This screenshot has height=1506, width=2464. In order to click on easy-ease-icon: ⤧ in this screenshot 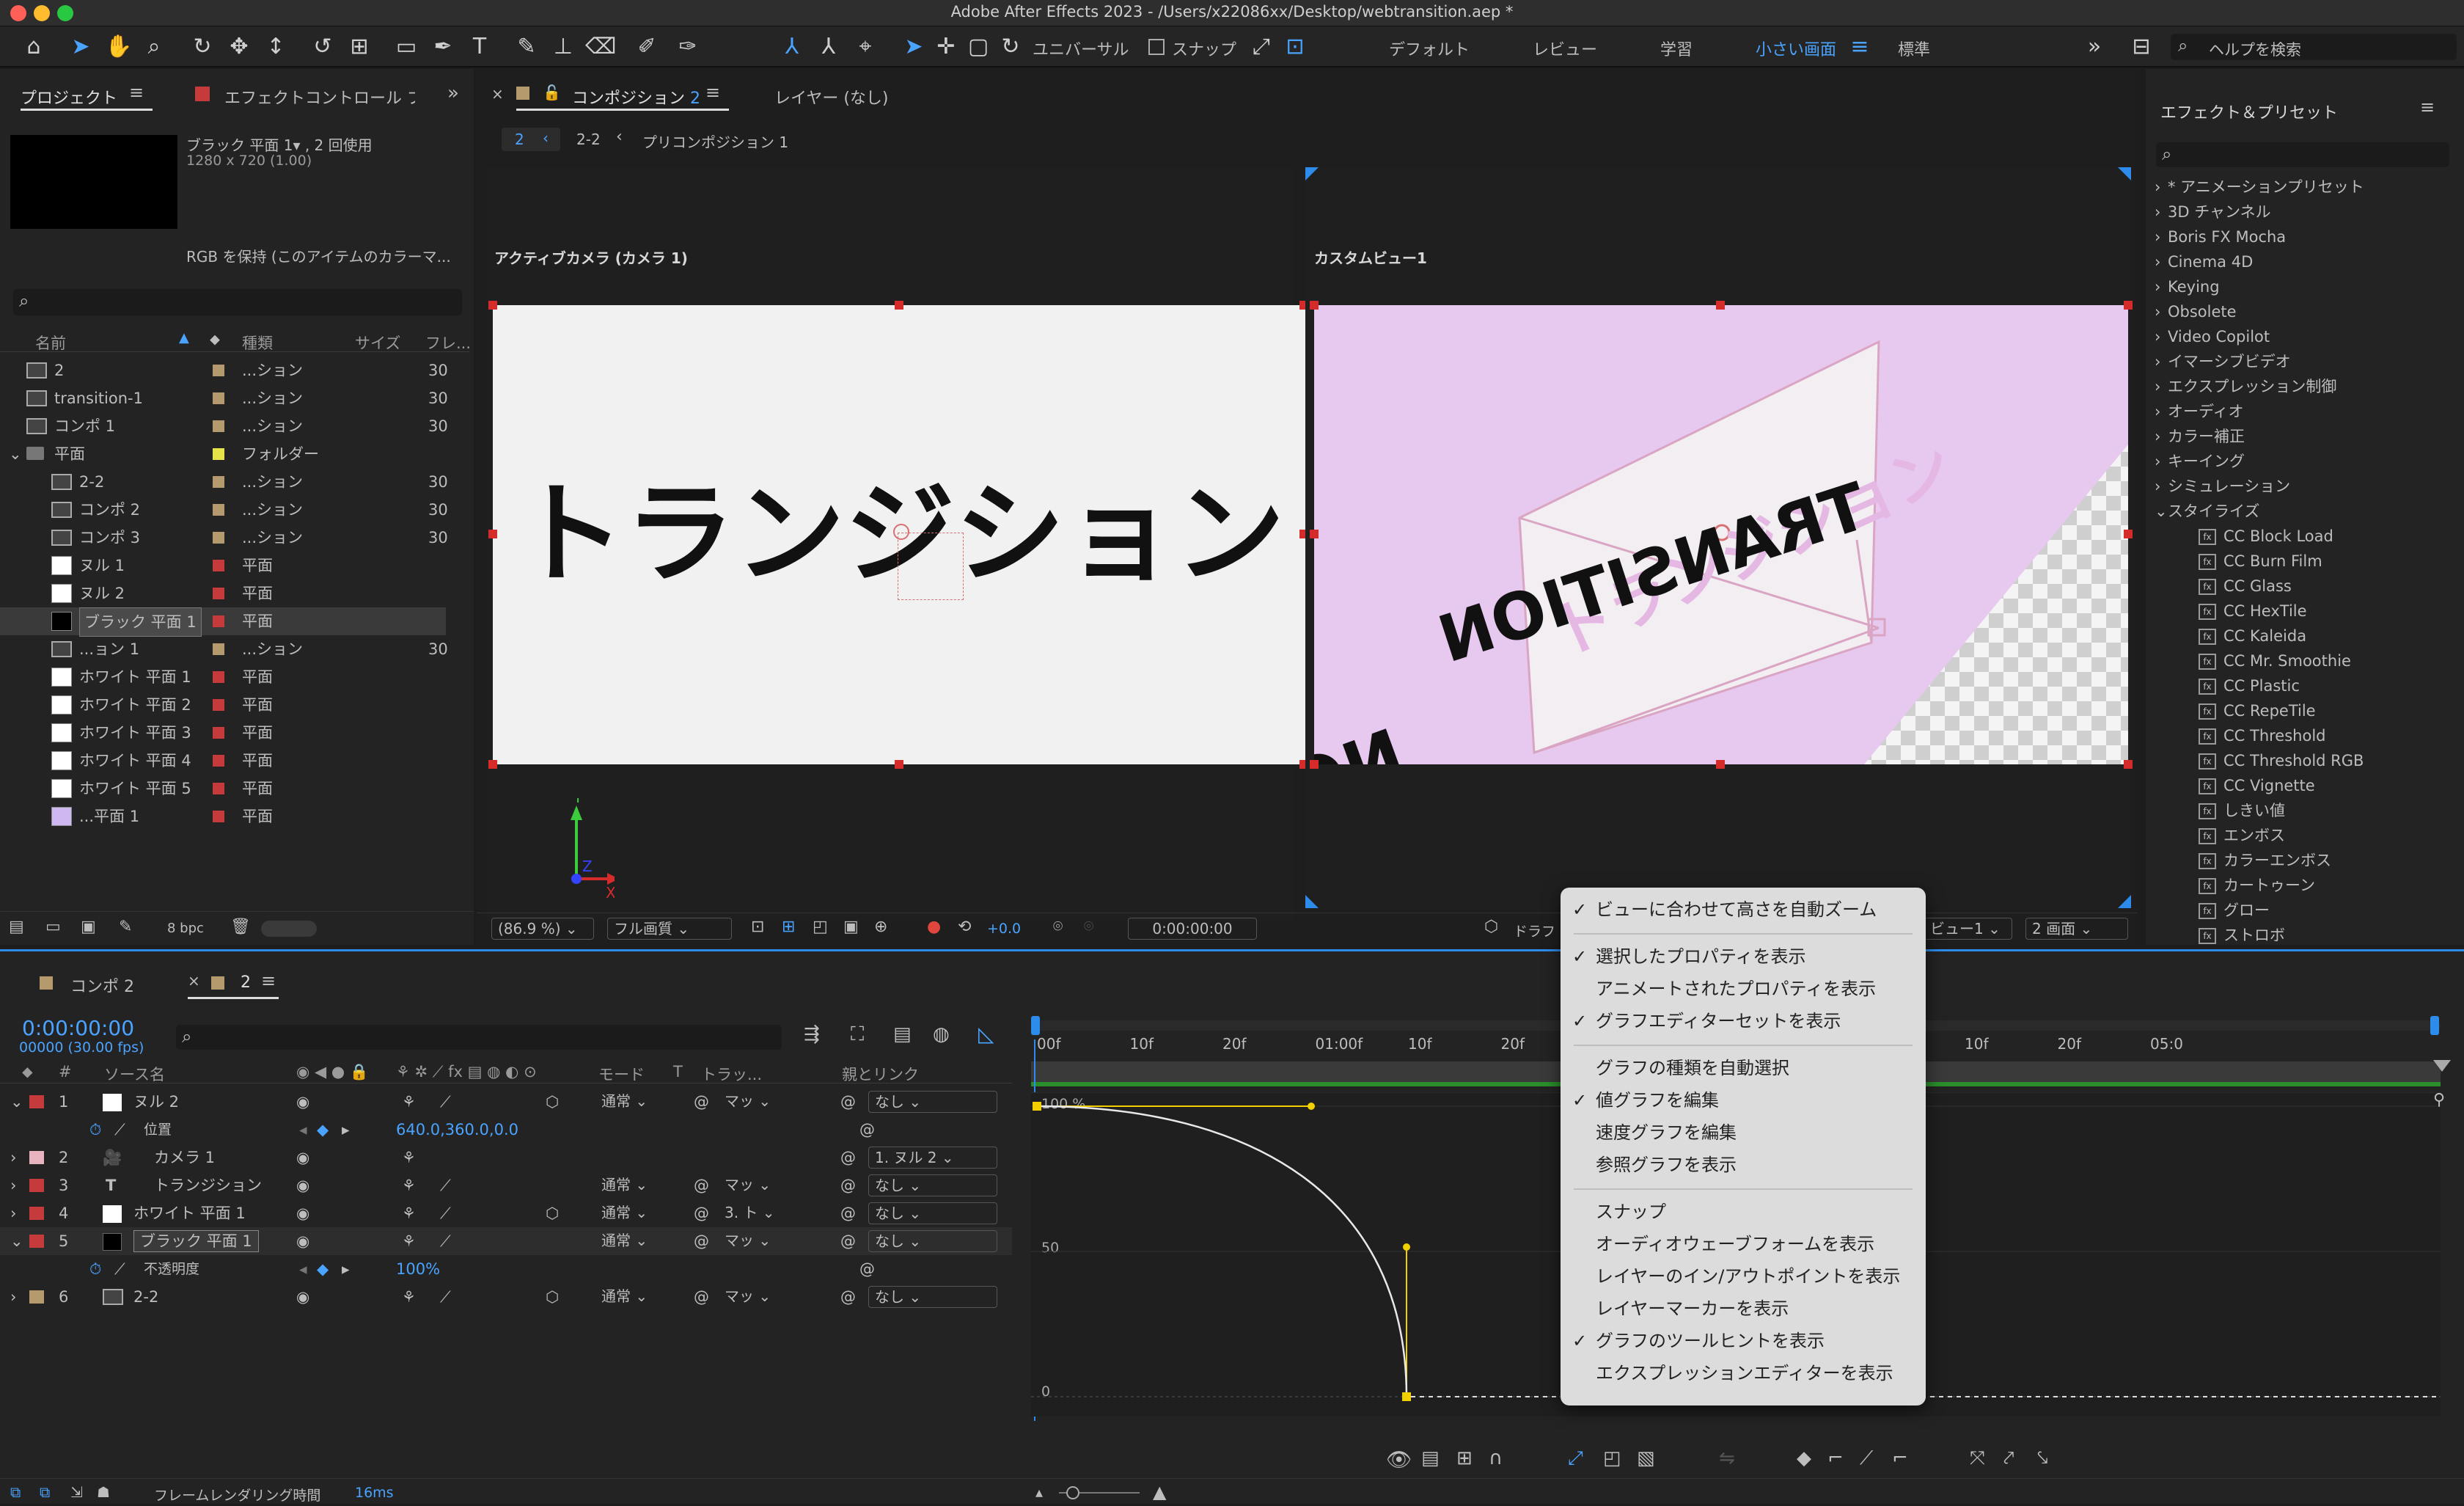, I will do `click(1977, 1458)`.